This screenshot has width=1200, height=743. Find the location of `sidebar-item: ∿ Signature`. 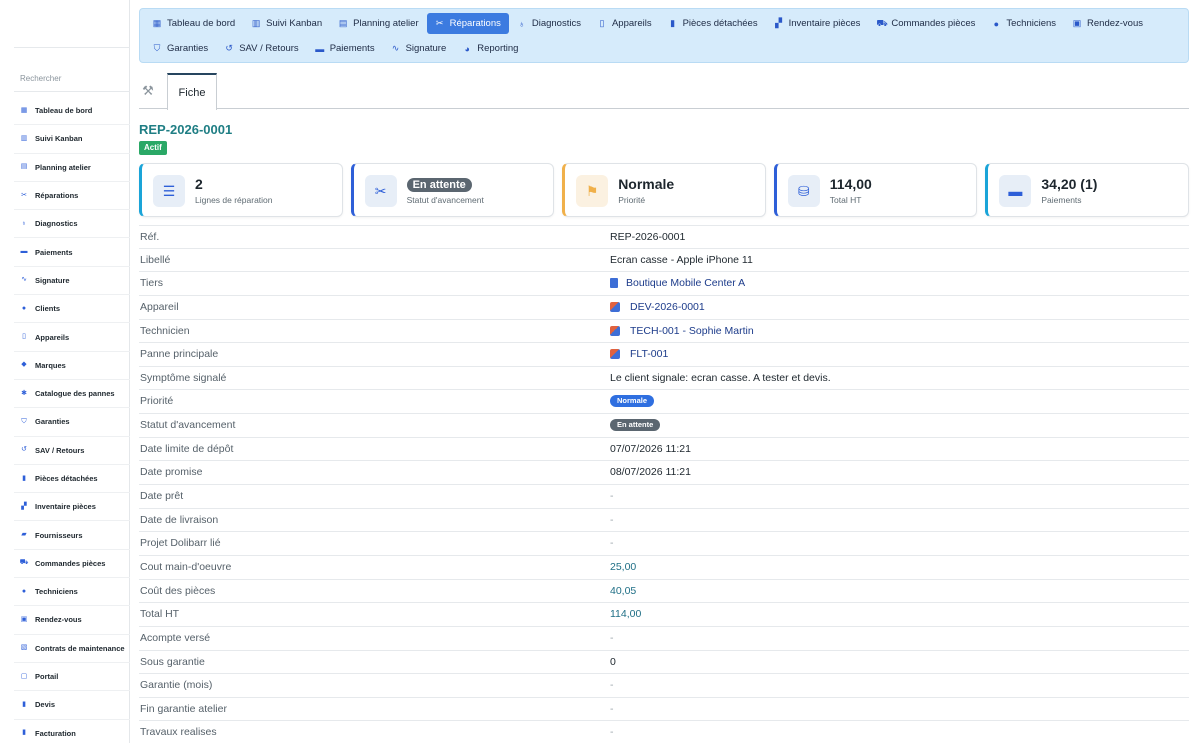

sidebar-item: ∿ Signature is located at coordinates (72, 281).